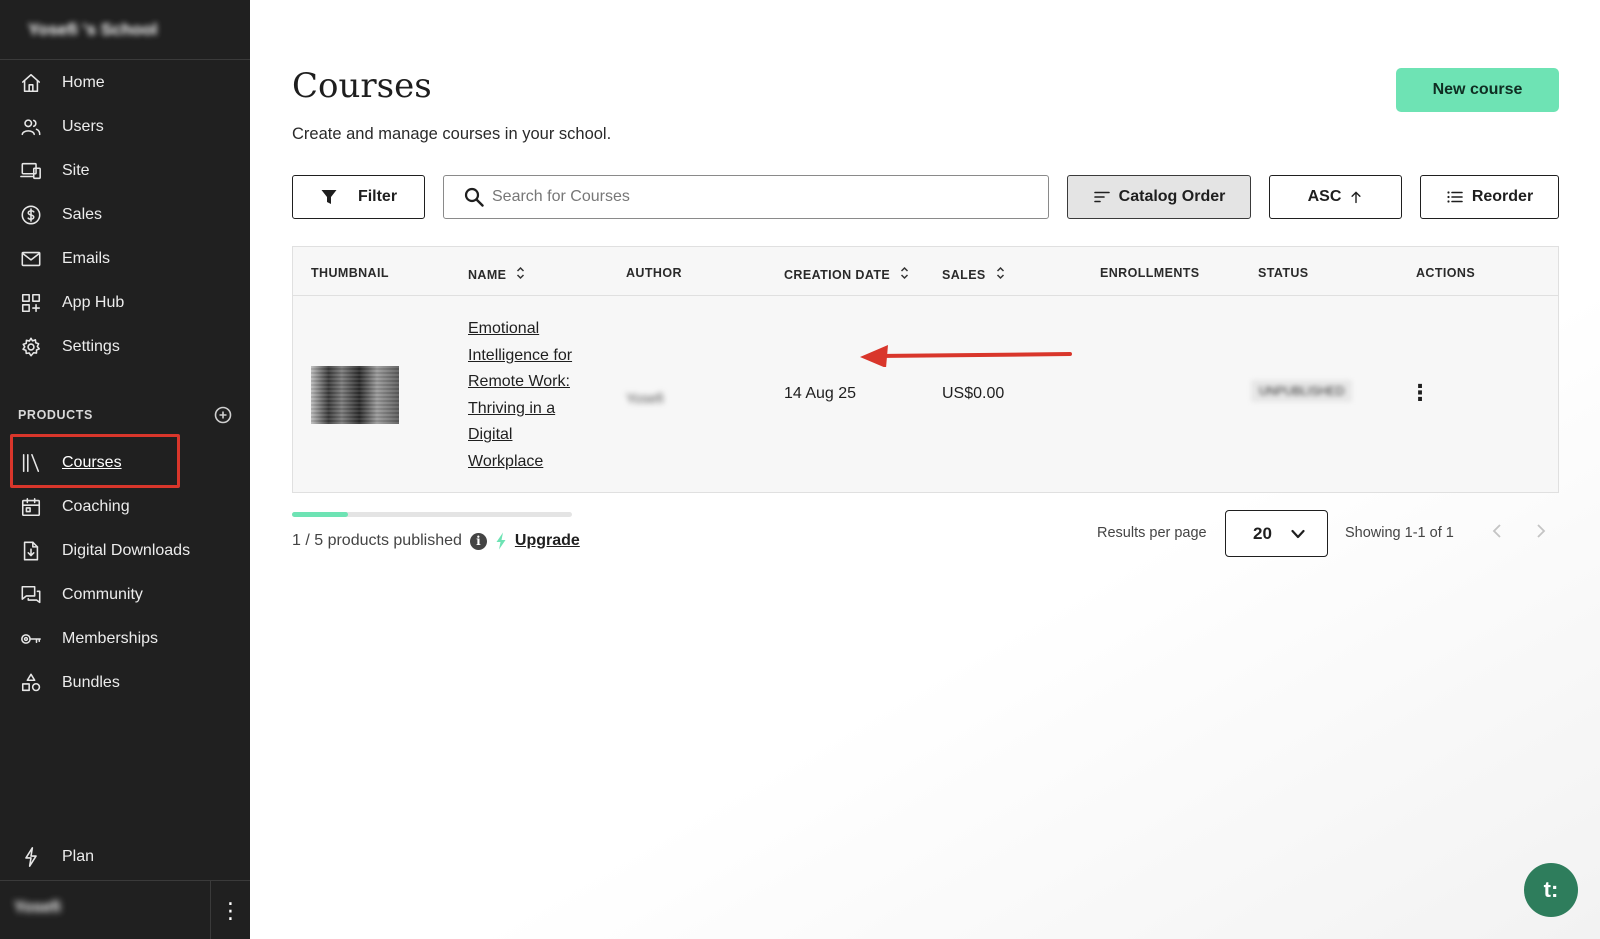 This screenshot has width=1600, height=939. I want to click on column-header-status: STATUS, so click(1283, 273).